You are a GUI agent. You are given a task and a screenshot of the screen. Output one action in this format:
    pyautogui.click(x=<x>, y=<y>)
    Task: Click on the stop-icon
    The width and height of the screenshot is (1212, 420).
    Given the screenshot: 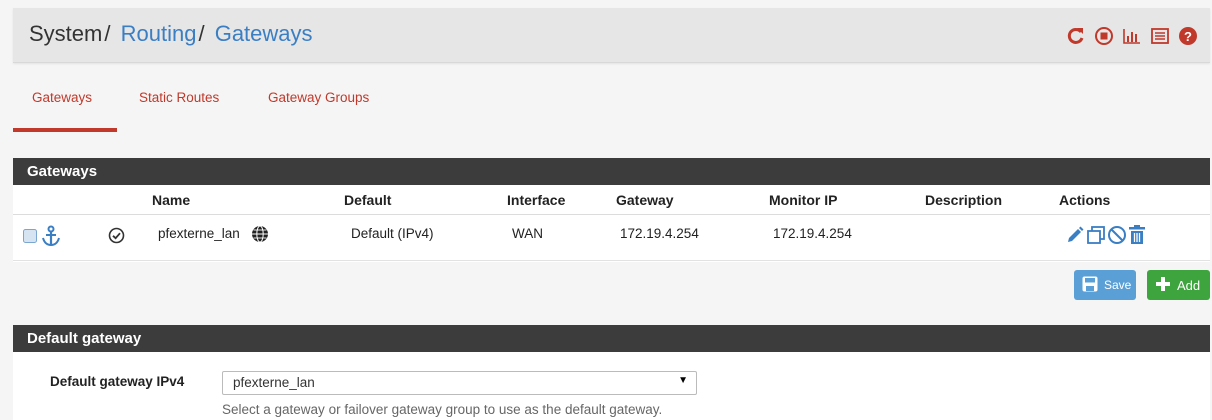 What is the action you would take?
    pyautogui.click(x=1104, y=36)
    